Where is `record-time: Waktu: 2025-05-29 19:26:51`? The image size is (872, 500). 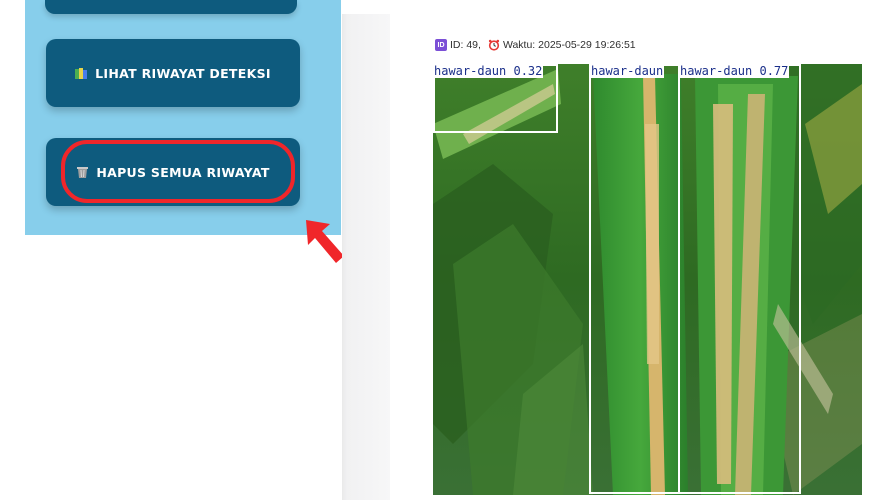
record-time: Waktu: 2025-05-29 19:26:51 is located at coordinates (569, 45).